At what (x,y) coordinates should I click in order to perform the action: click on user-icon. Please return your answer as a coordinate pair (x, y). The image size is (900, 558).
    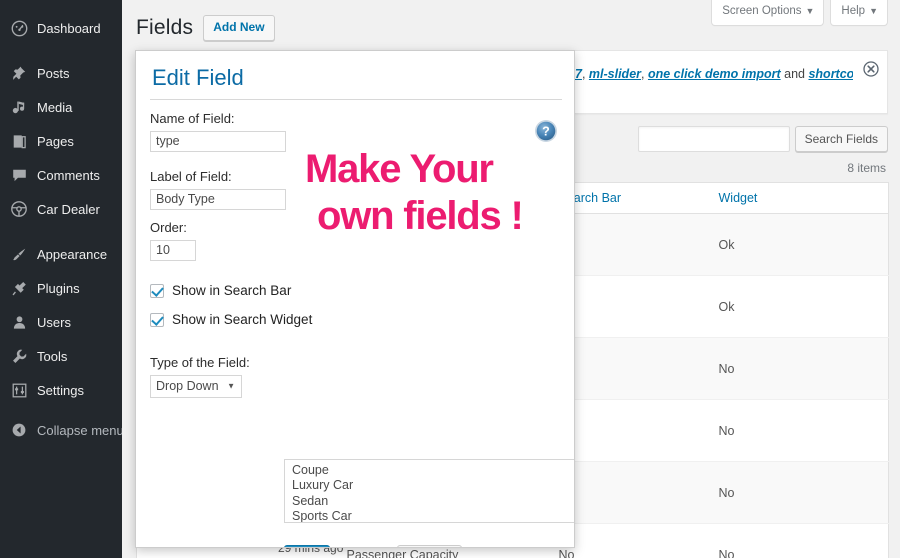
    Looking at the image, I should click on (19, 322).